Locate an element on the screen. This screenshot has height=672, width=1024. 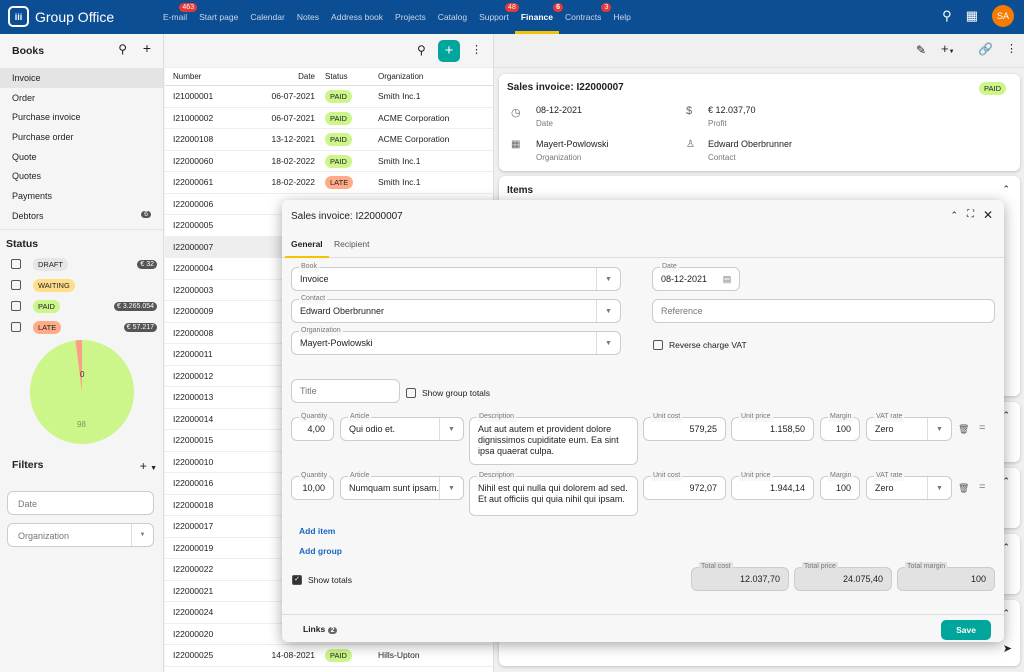
sidebar-item-quotes: Quotes is located at coordinates (81, 176).